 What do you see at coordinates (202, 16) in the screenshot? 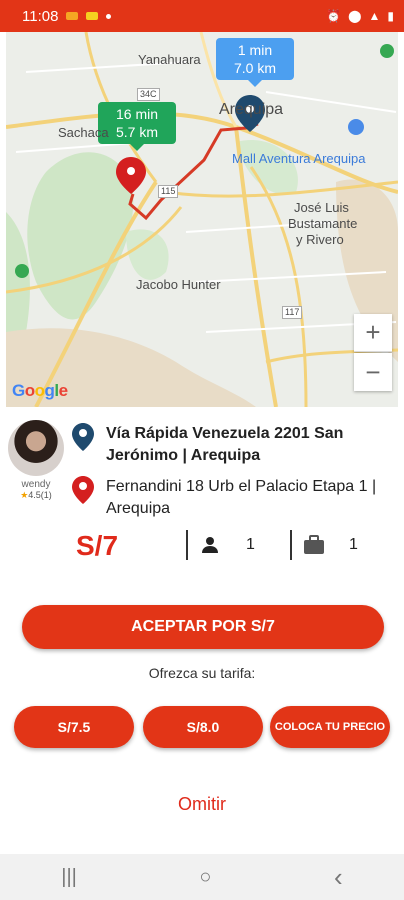
I see `status-bar: 11:08 ⏰ ⬤ ▲ ▮` at bounding box center [202, 16].